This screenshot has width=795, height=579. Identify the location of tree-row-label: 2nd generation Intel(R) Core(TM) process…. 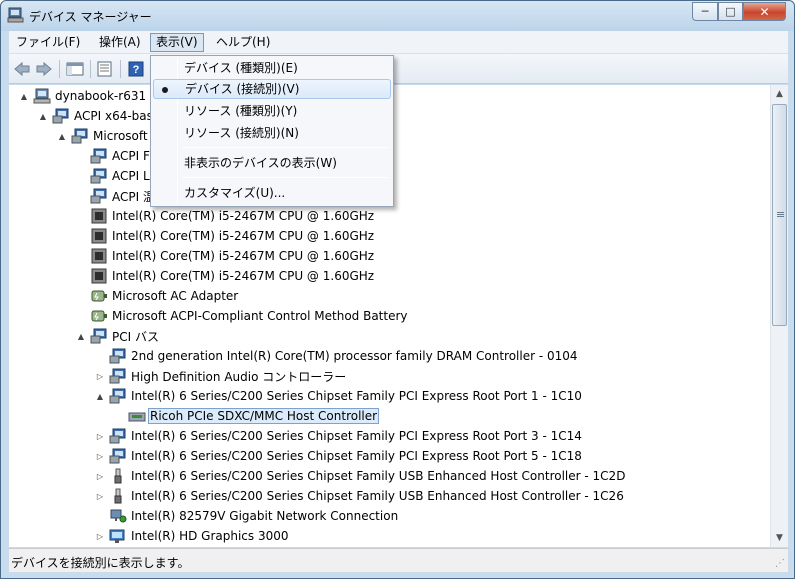
(354, 356).